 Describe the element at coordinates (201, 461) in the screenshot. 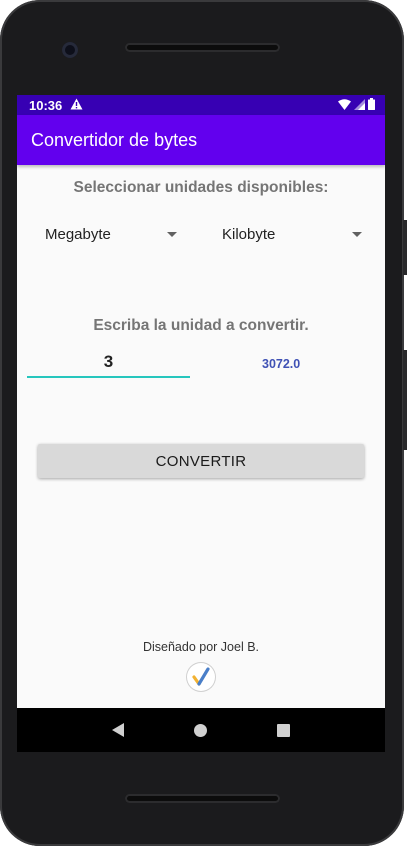

I see `convert-button: CONVERTIR` at that location.